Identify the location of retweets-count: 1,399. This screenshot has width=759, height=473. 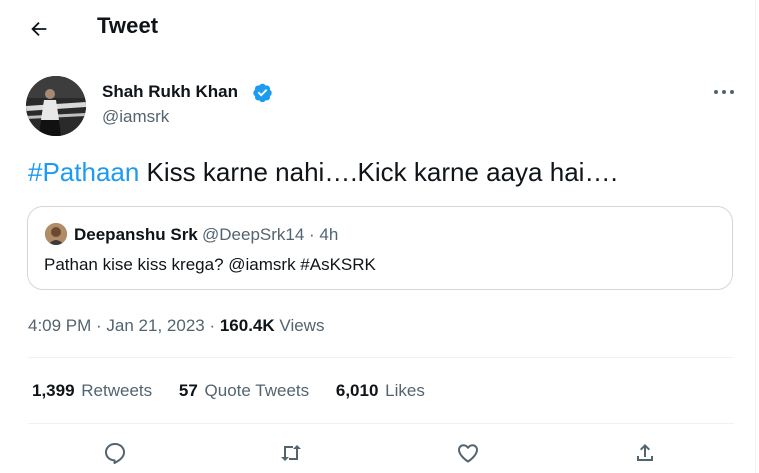
(53, 390).